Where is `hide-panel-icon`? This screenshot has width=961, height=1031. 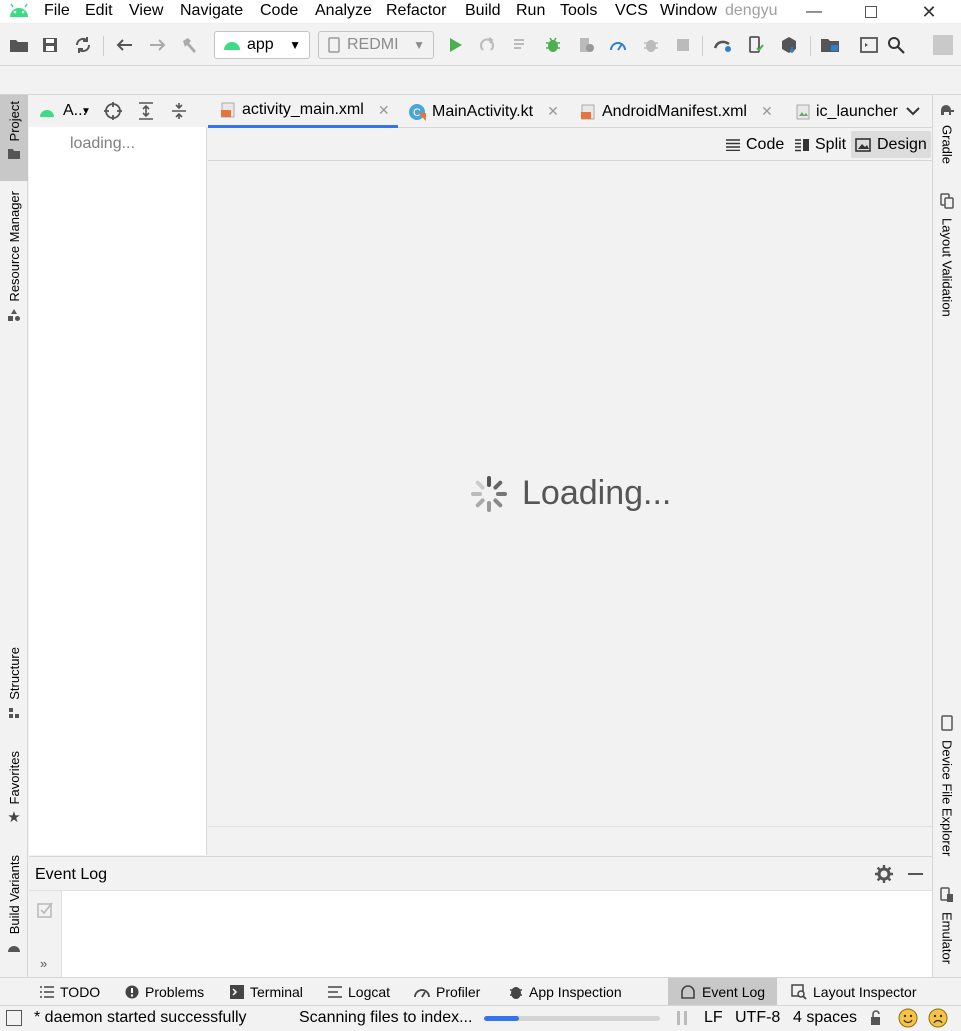 hide-panel-icon is located at coordinates (915, 874).